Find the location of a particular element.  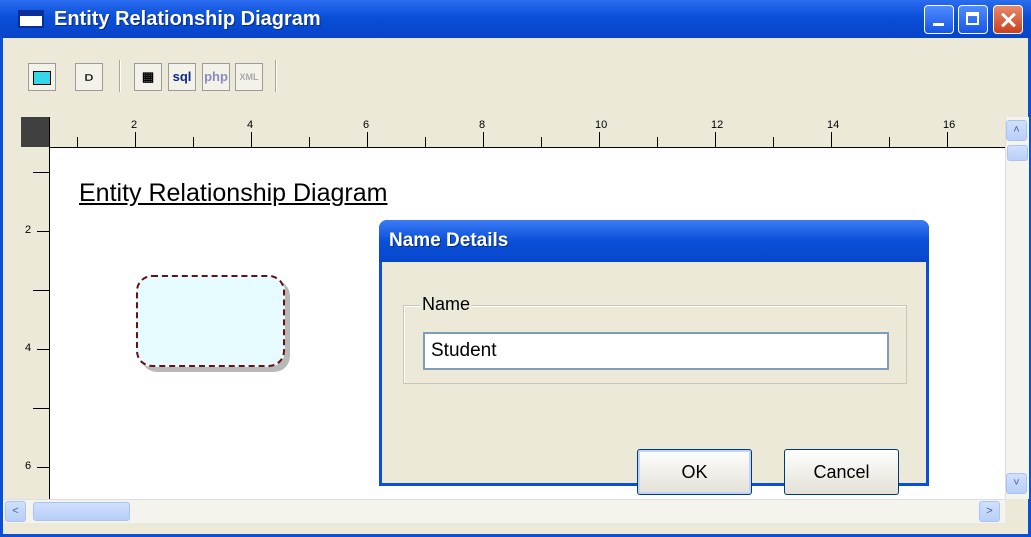

vertical-scroll-thumb is located at coordinates (1017, 153).